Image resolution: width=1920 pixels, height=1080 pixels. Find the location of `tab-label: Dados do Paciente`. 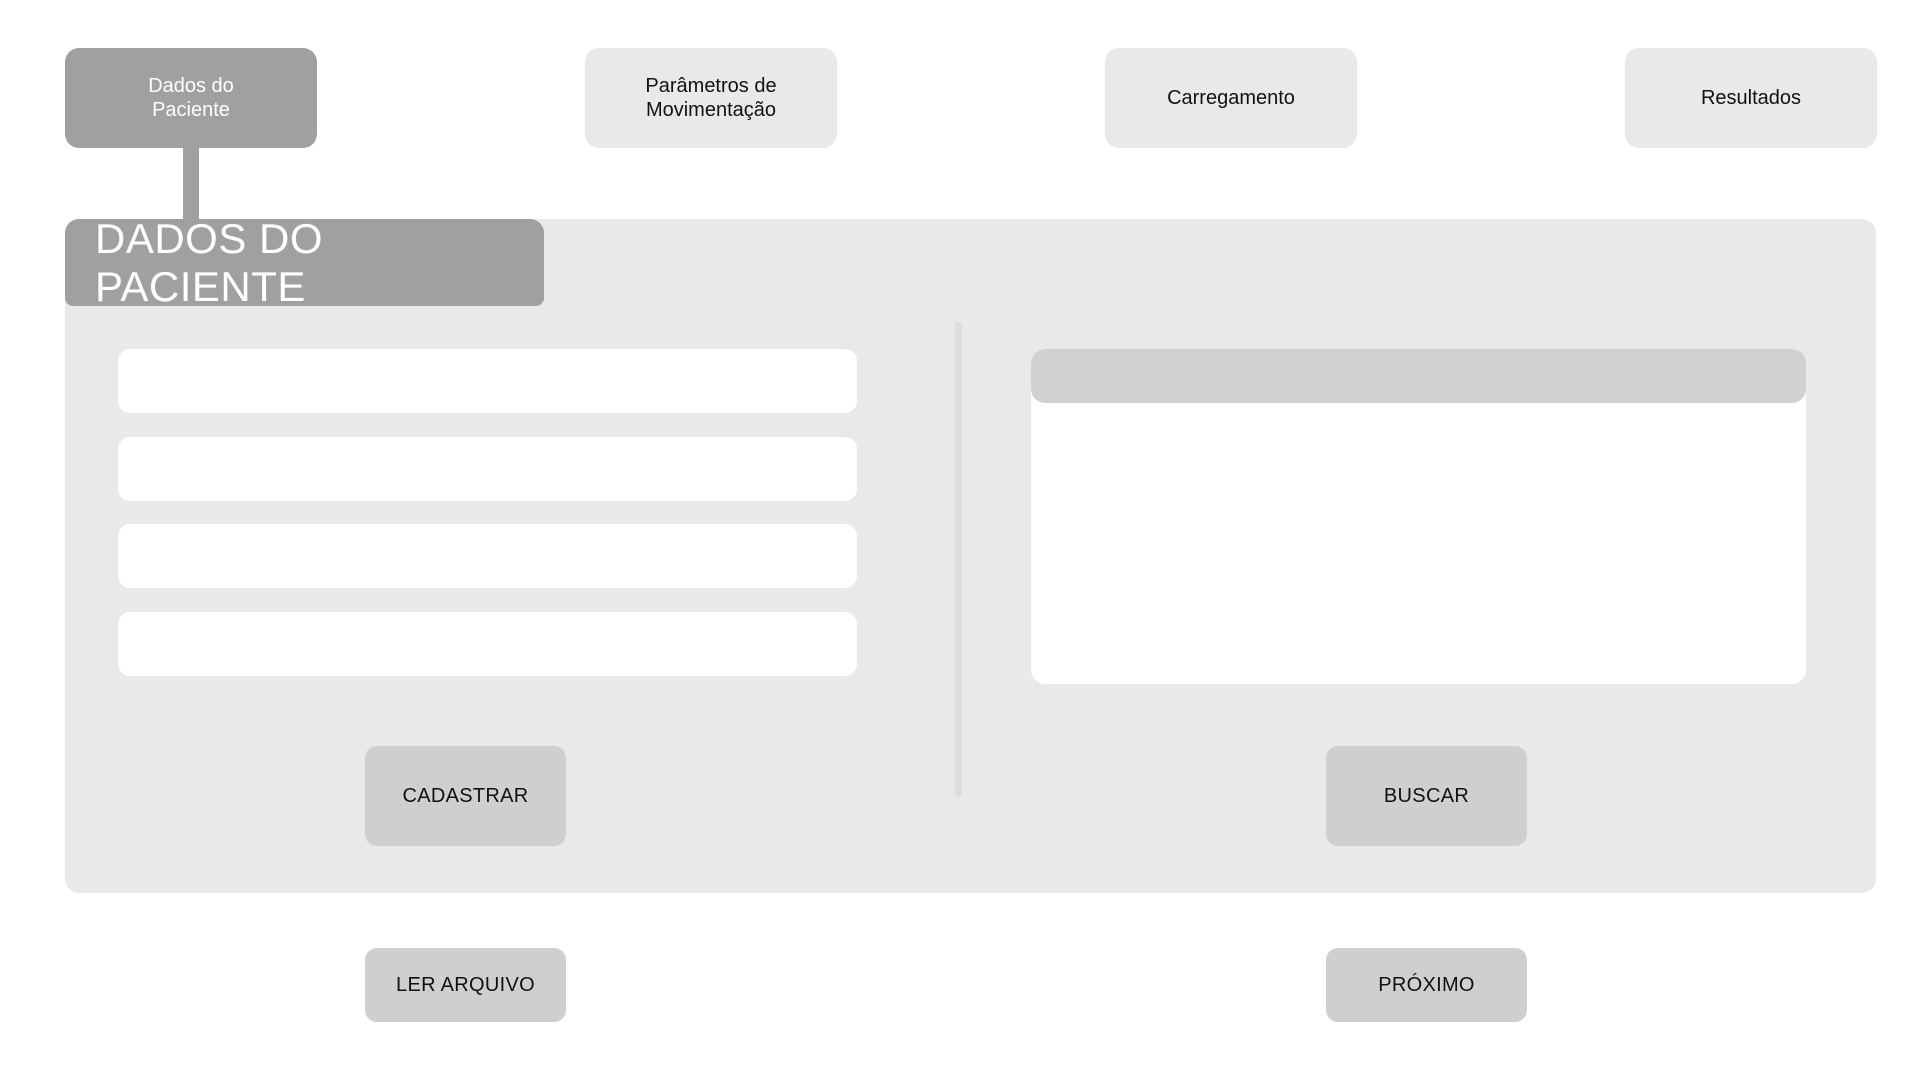

tab-label: Dados do Paciente is located at coordinates (191, 98).